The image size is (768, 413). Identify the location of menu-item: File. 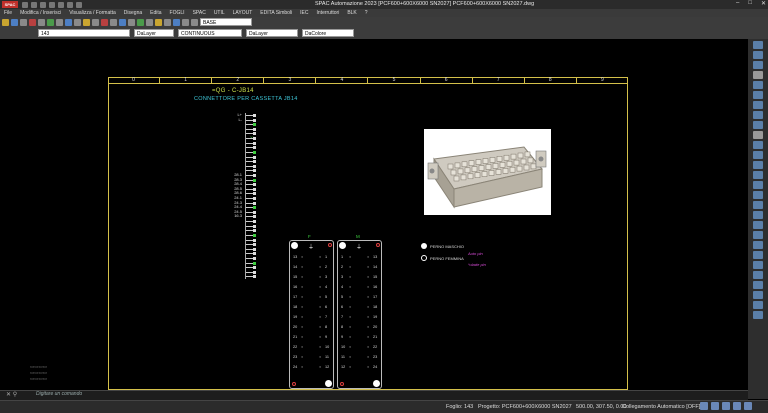
(8, 13).